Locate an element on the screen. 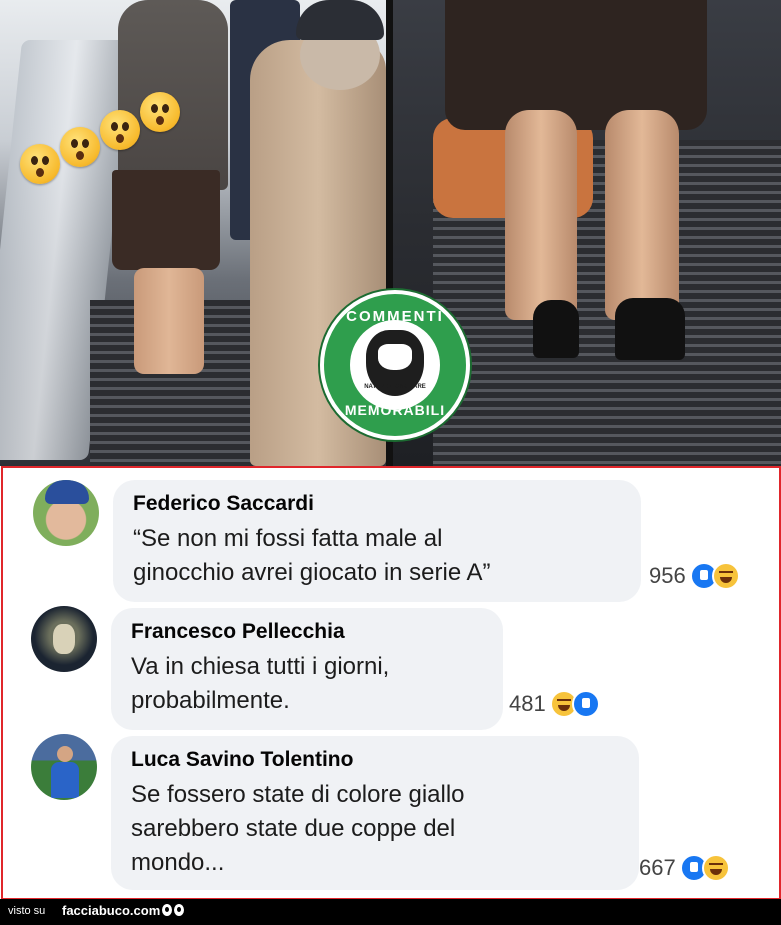 The image size is (781, 925). comment-text-line: ginocchio avrei giocato in serie A” is located at coordinates (312, 572).